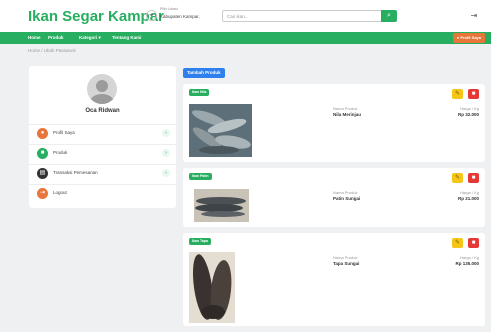 Image resolution: width=491 pixels, height=332 pixels. What do you see at coordinates (102, 133) in the screenshot?
I see `sidebar-item-profil-saya: ● Profil Saya ›` at bounding box center [102, 133].